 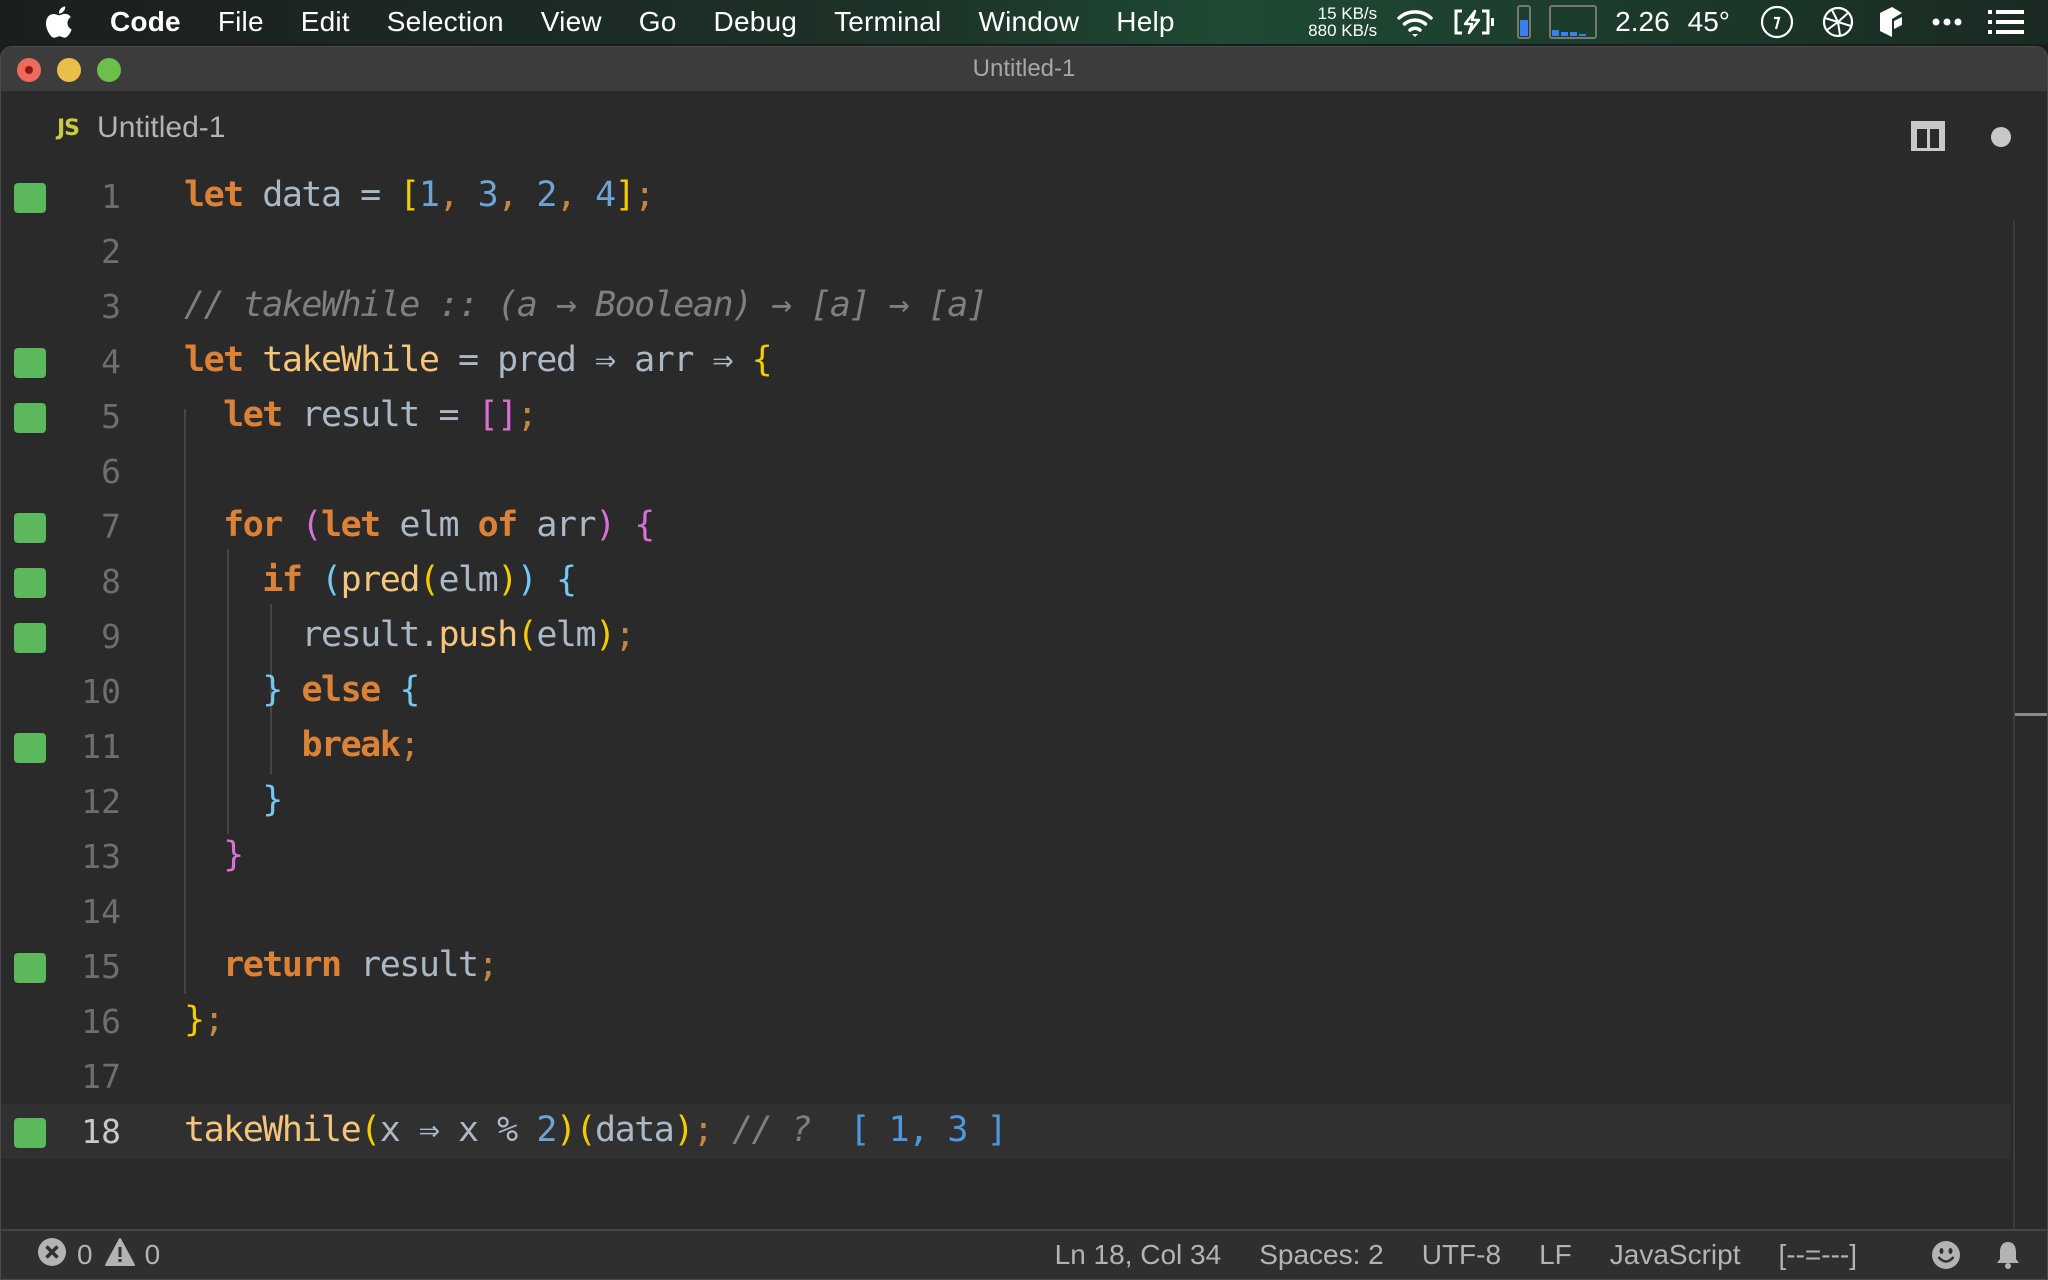 I want to click on overview-ruler-scrollbar, so click(x=2030, y=726).